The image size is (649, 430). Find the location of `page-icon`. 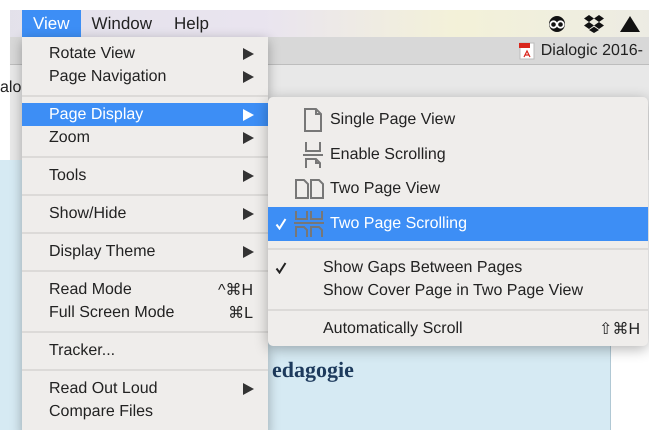

page-icon is located at coordinates (313, 120).